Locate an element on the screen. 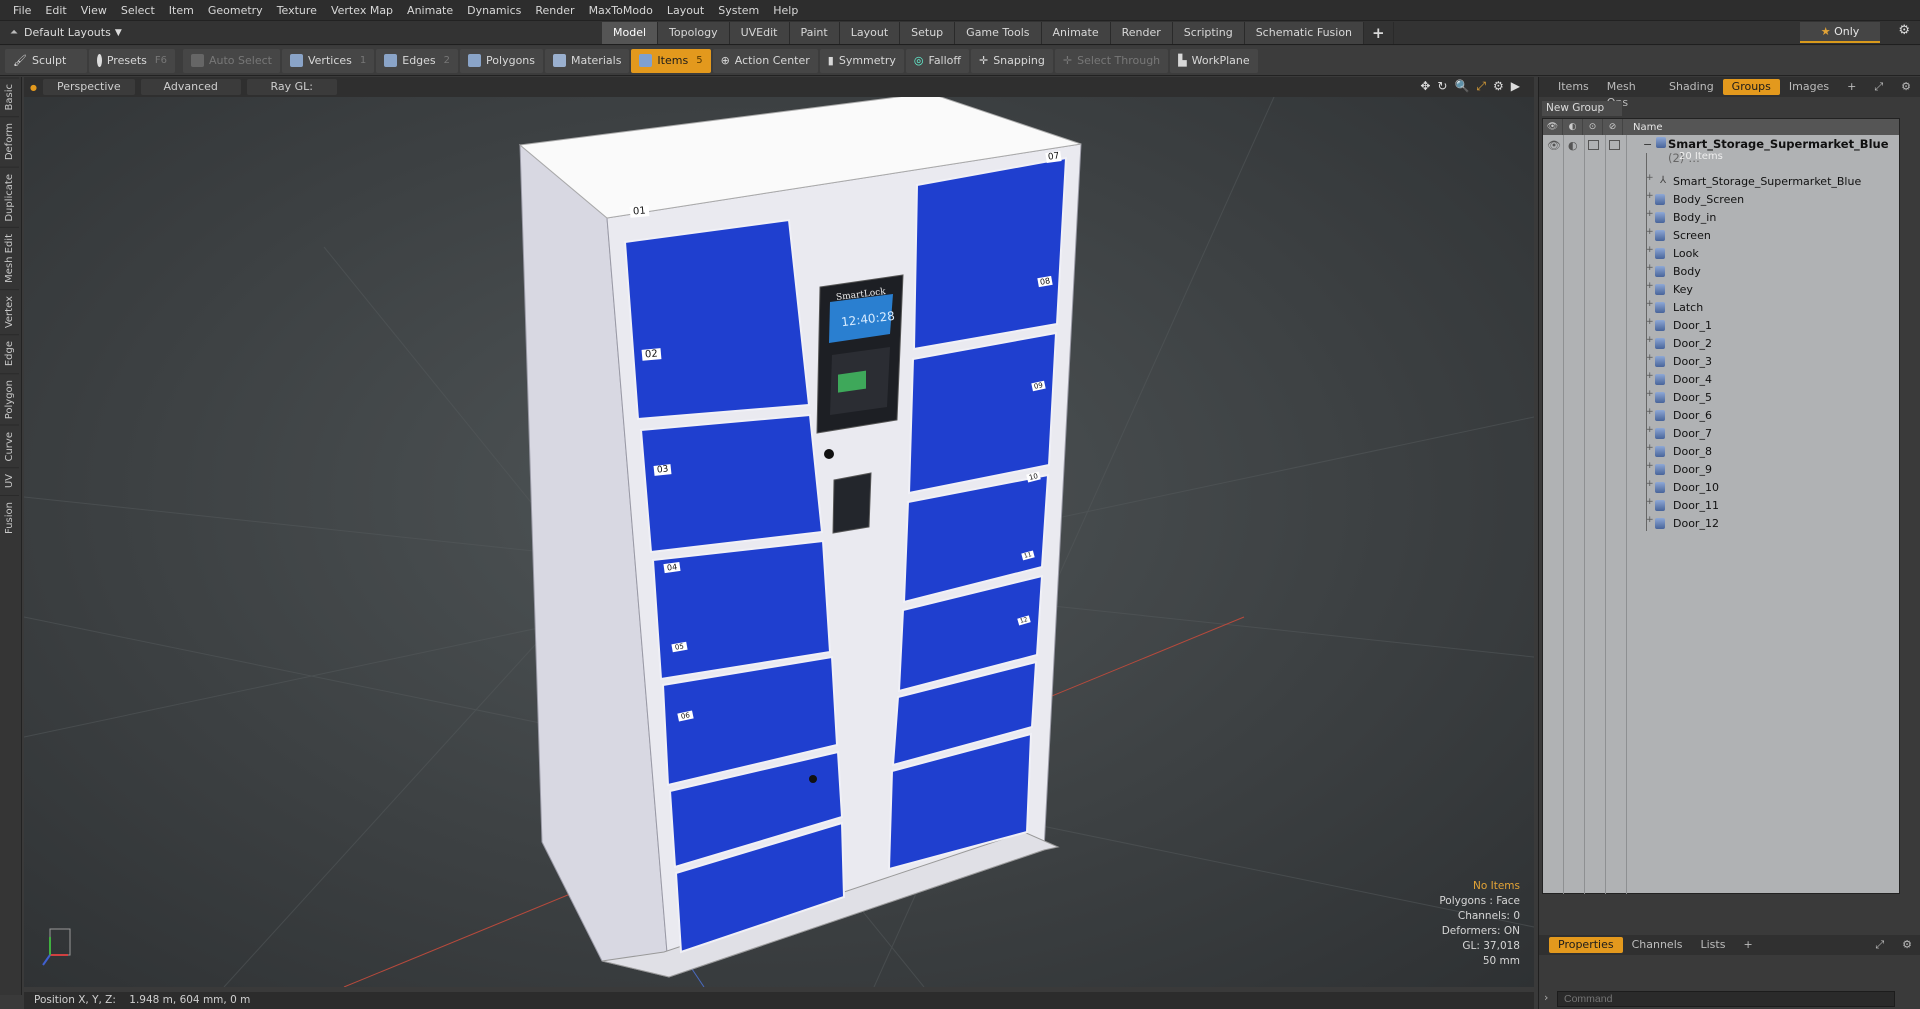 This screenshot has width=1920, height=1009. tab-basic: Basic is located at coordinates (9, 97).